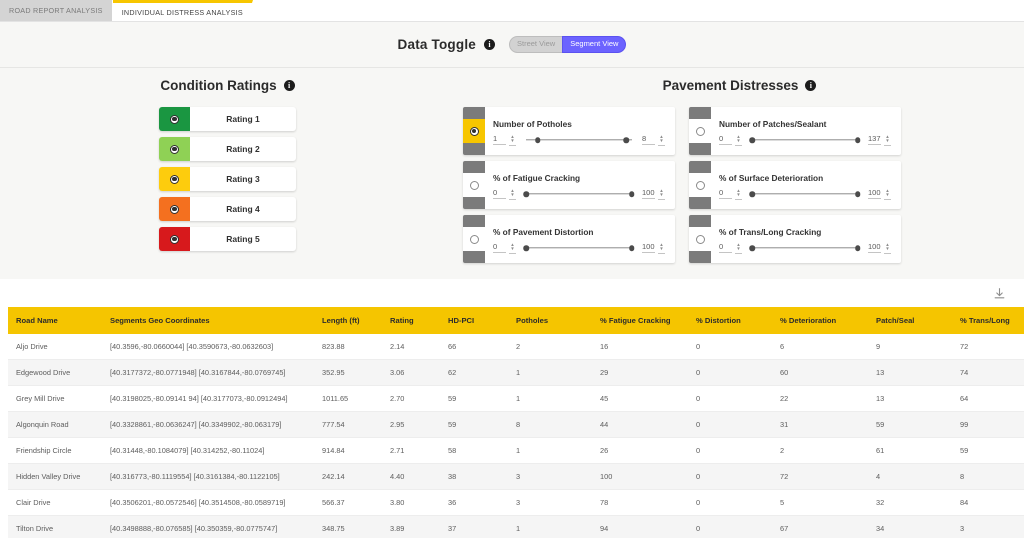 The width and height of the screenshot is (1024, 538). I want to click on street-view-button: Street View, so click(536, 44).